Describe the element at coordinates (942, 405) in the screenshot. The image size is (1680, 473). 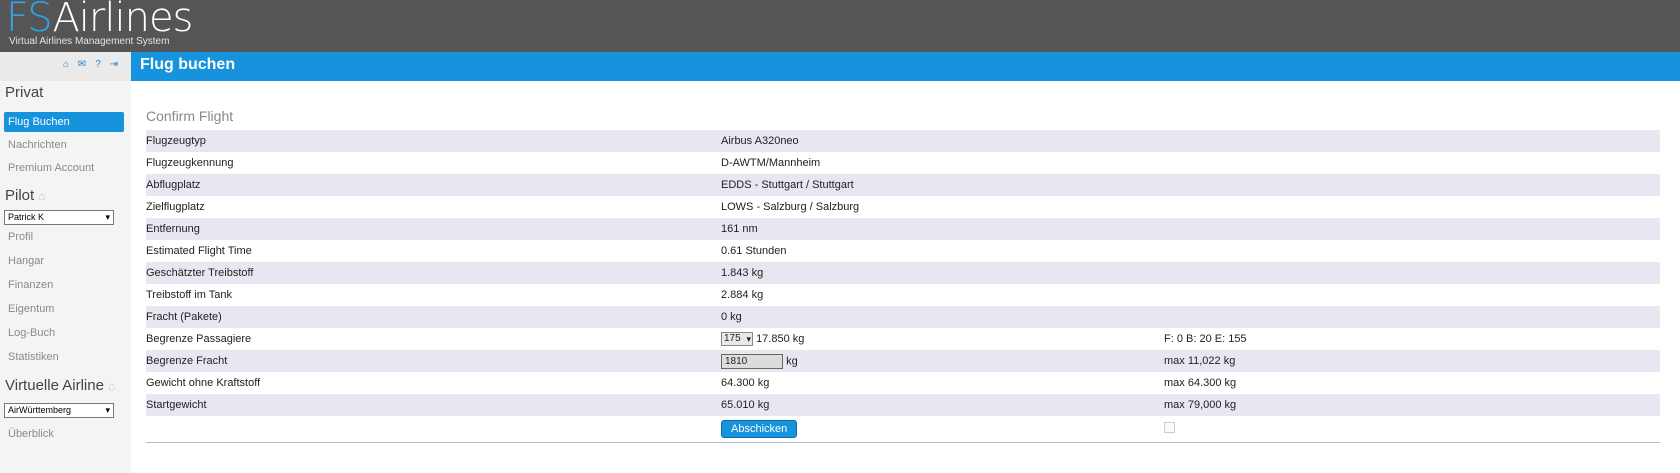
I see `row-value: 65.010 kg` at that location.